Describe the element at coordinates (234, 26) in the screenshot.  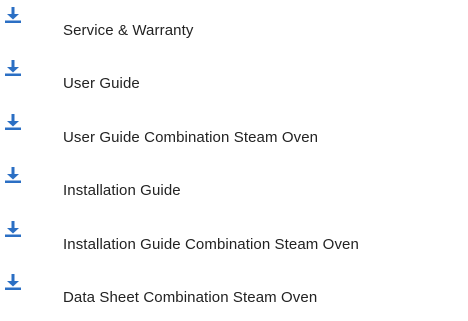
I see `download-item-service-warranty: Service & Warranty` at that location.